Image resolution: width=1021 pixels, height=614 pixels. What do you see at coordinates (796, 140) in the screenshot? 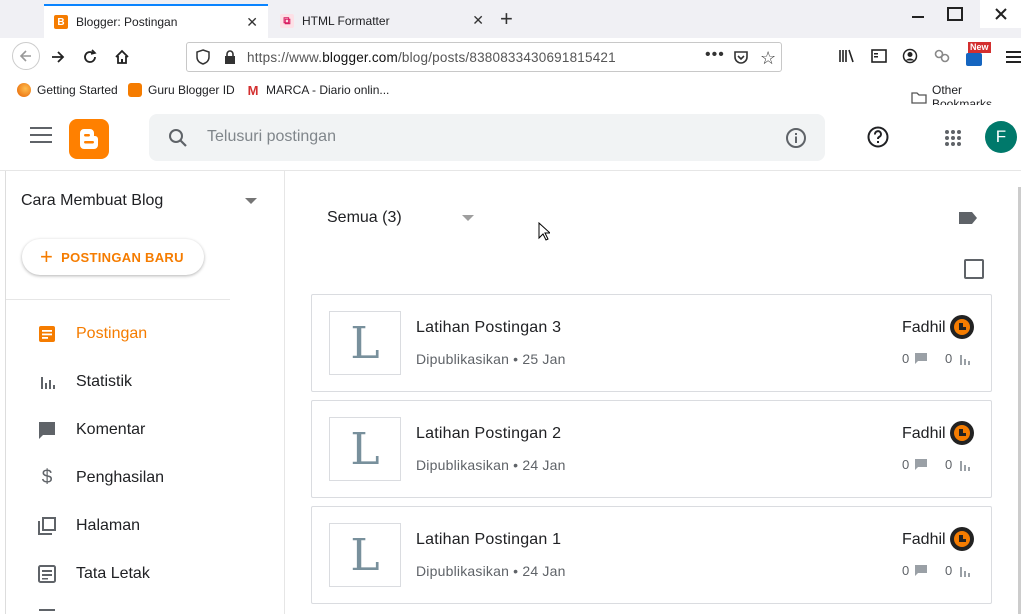
I see `info-icon` at bounding box center [796, 140].